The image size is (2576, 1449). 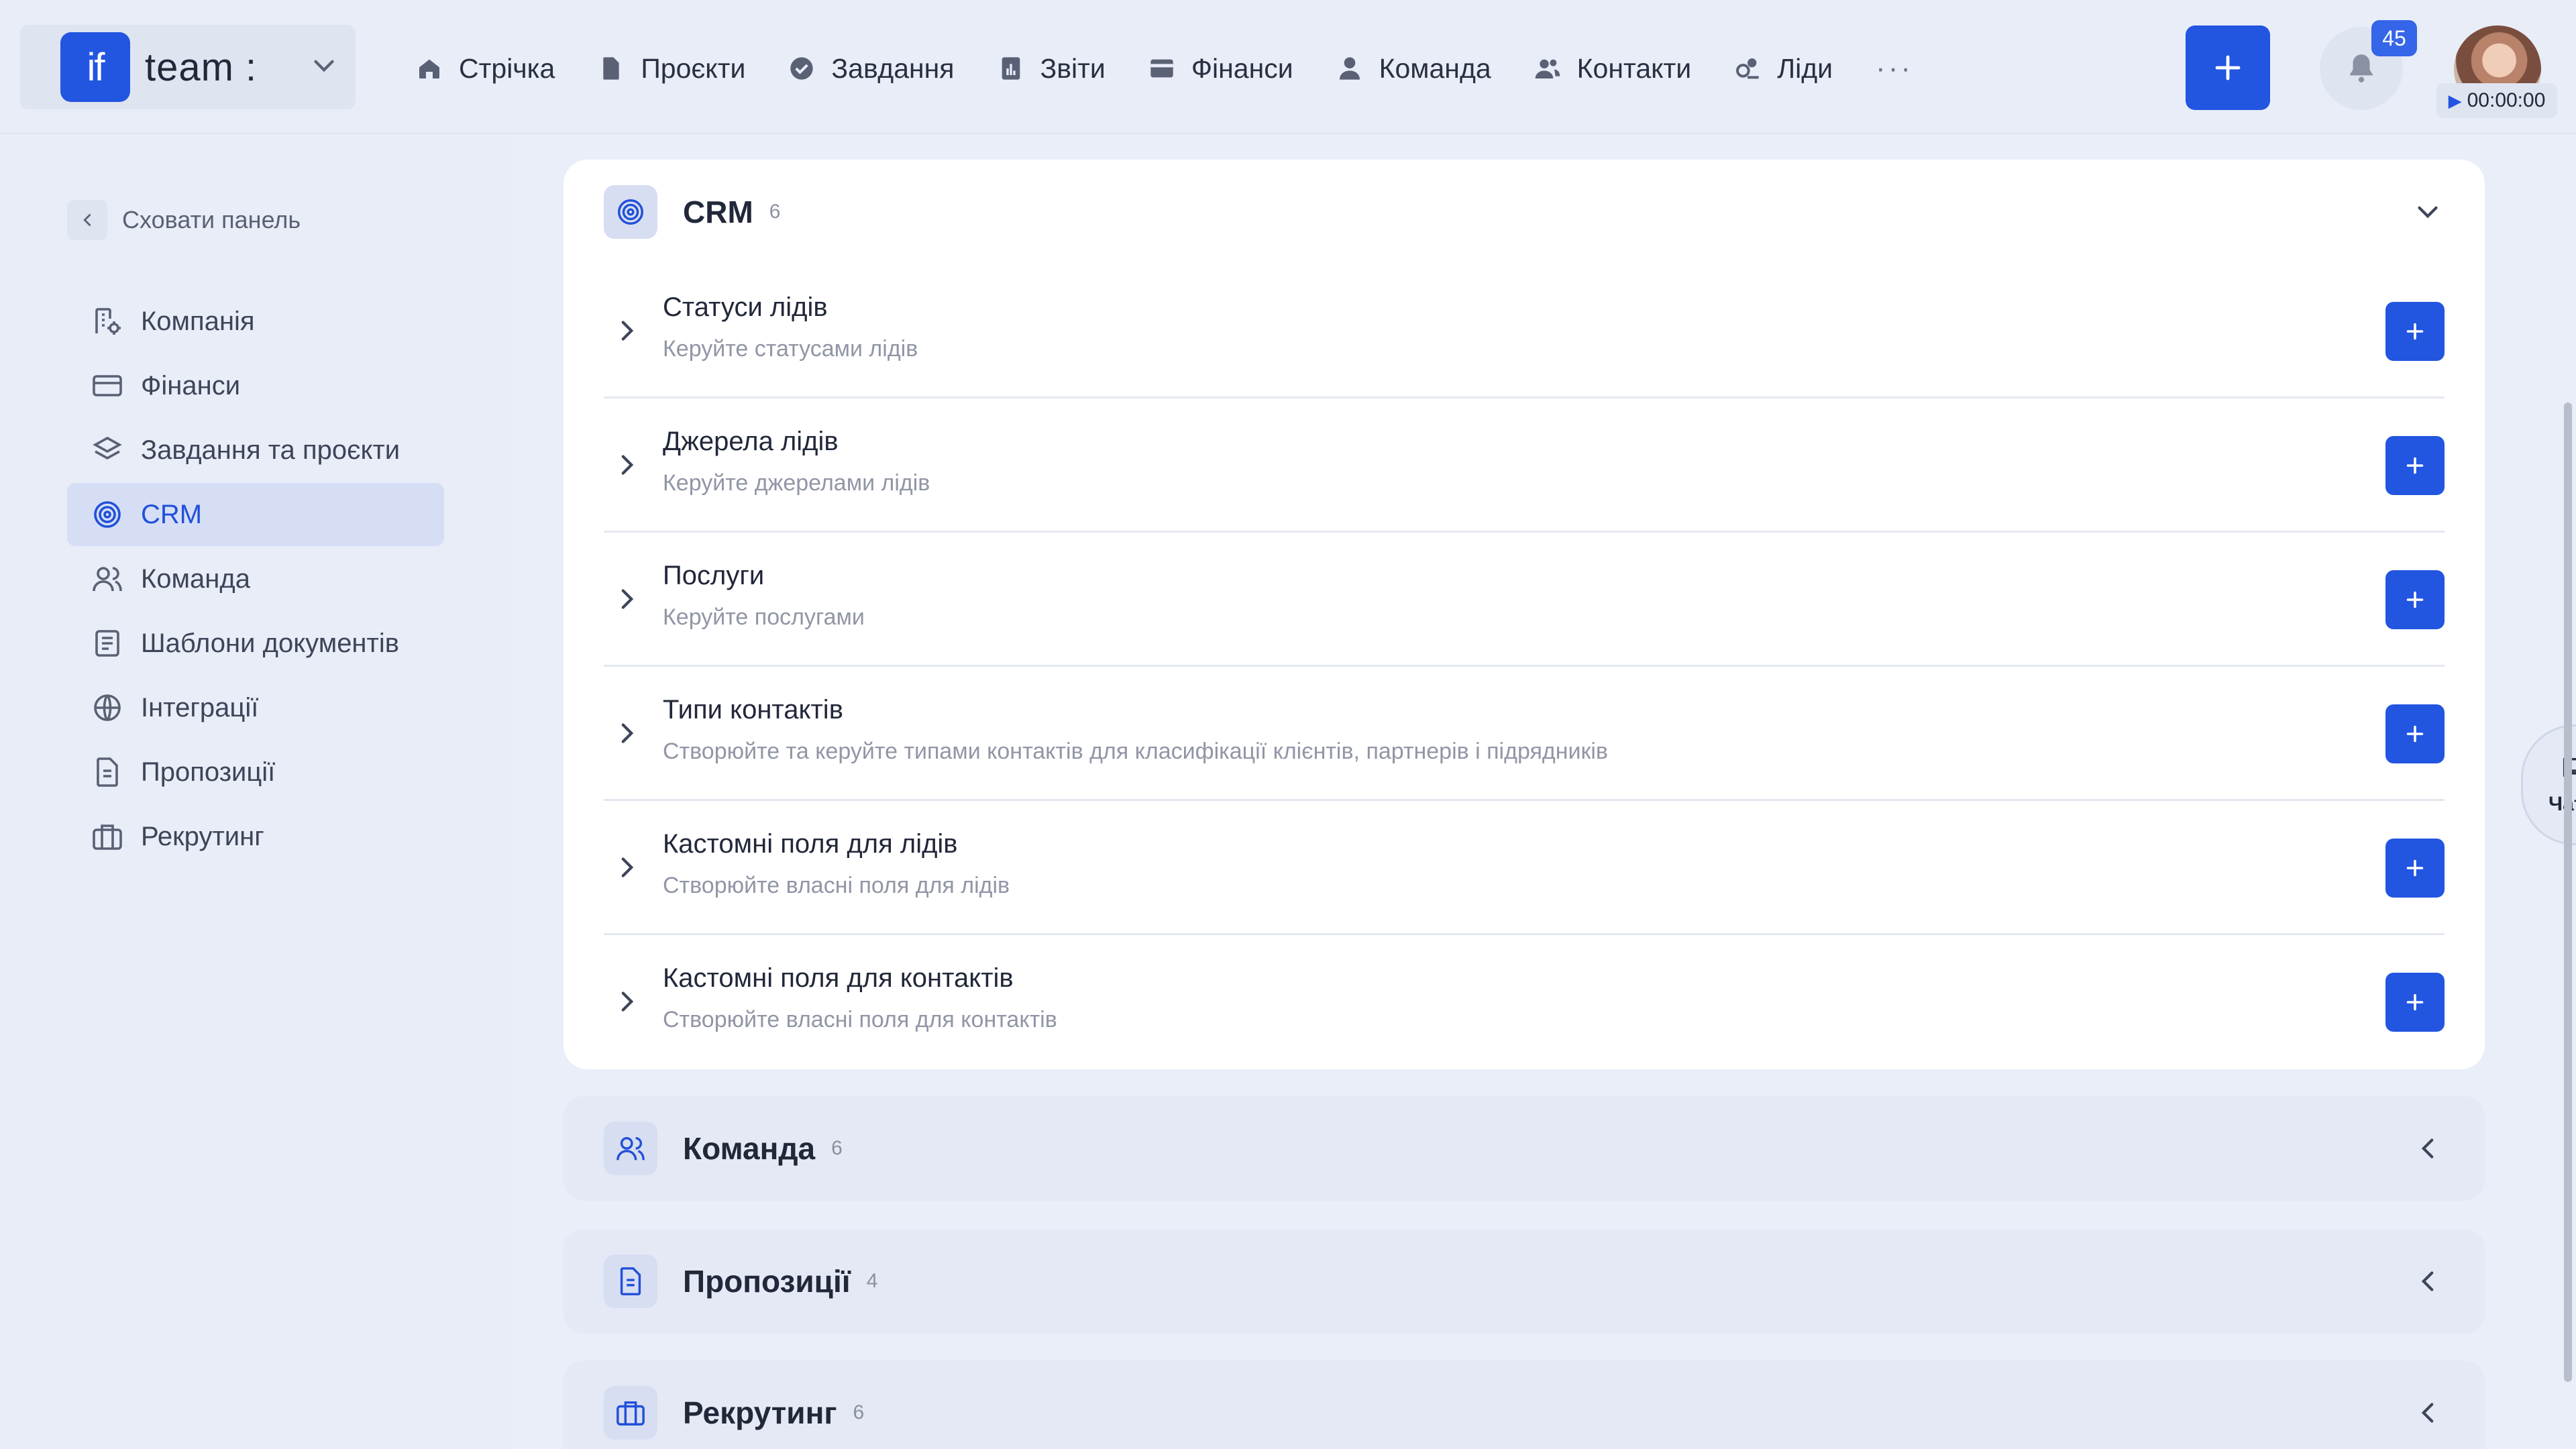 I want to click on home-icon, so click(x=429, y=68).